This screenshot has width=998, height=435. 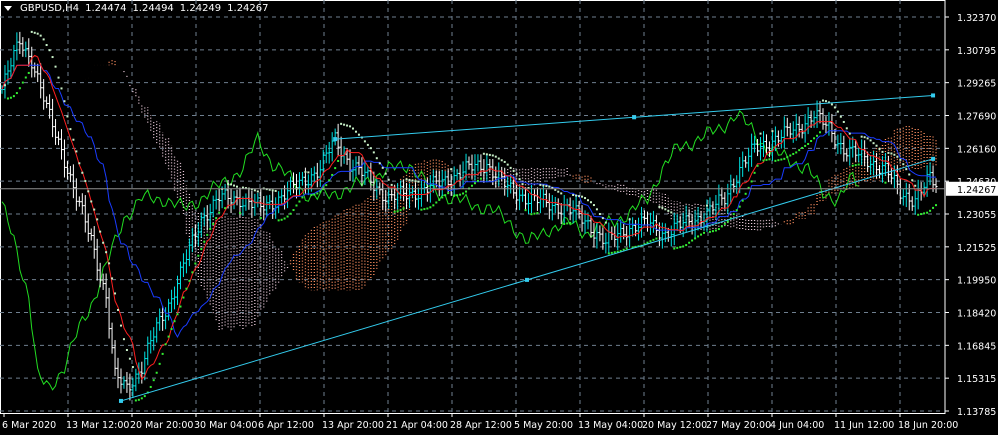 What do you see at coordinates (976, 248) in the screenshot?
I see `y-tick-label: 1.21525` at bounding box center [976, 248].